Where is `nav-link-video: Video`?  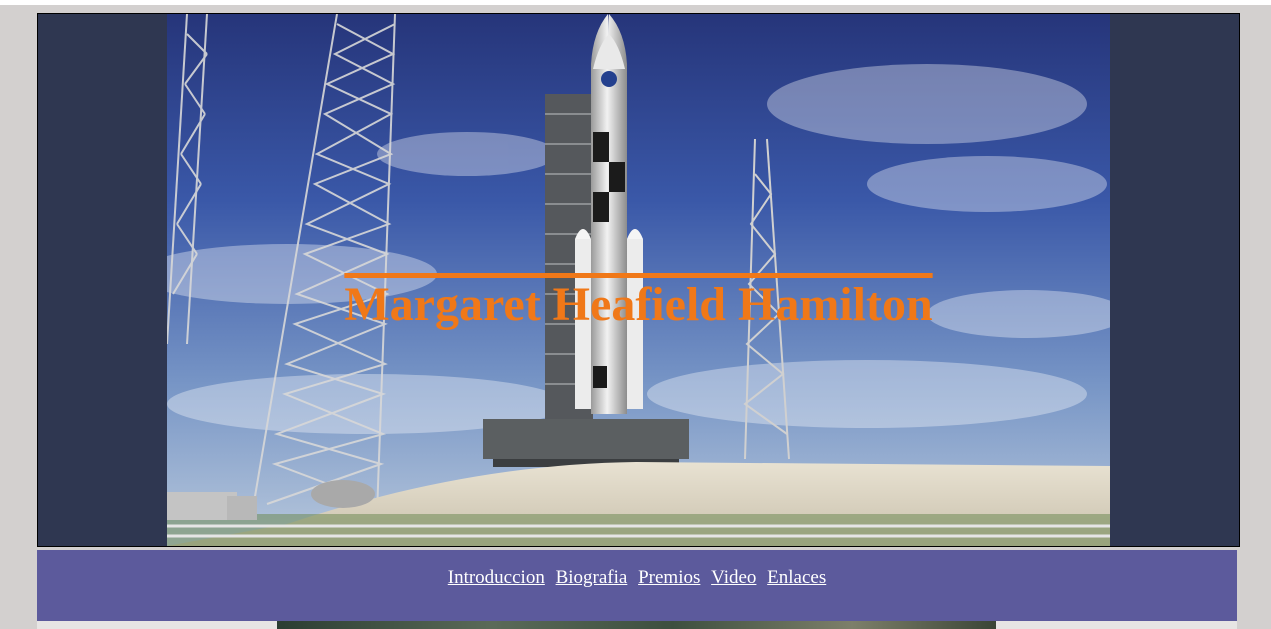
nav-link-video: Video is located at coordinates (733, 577).